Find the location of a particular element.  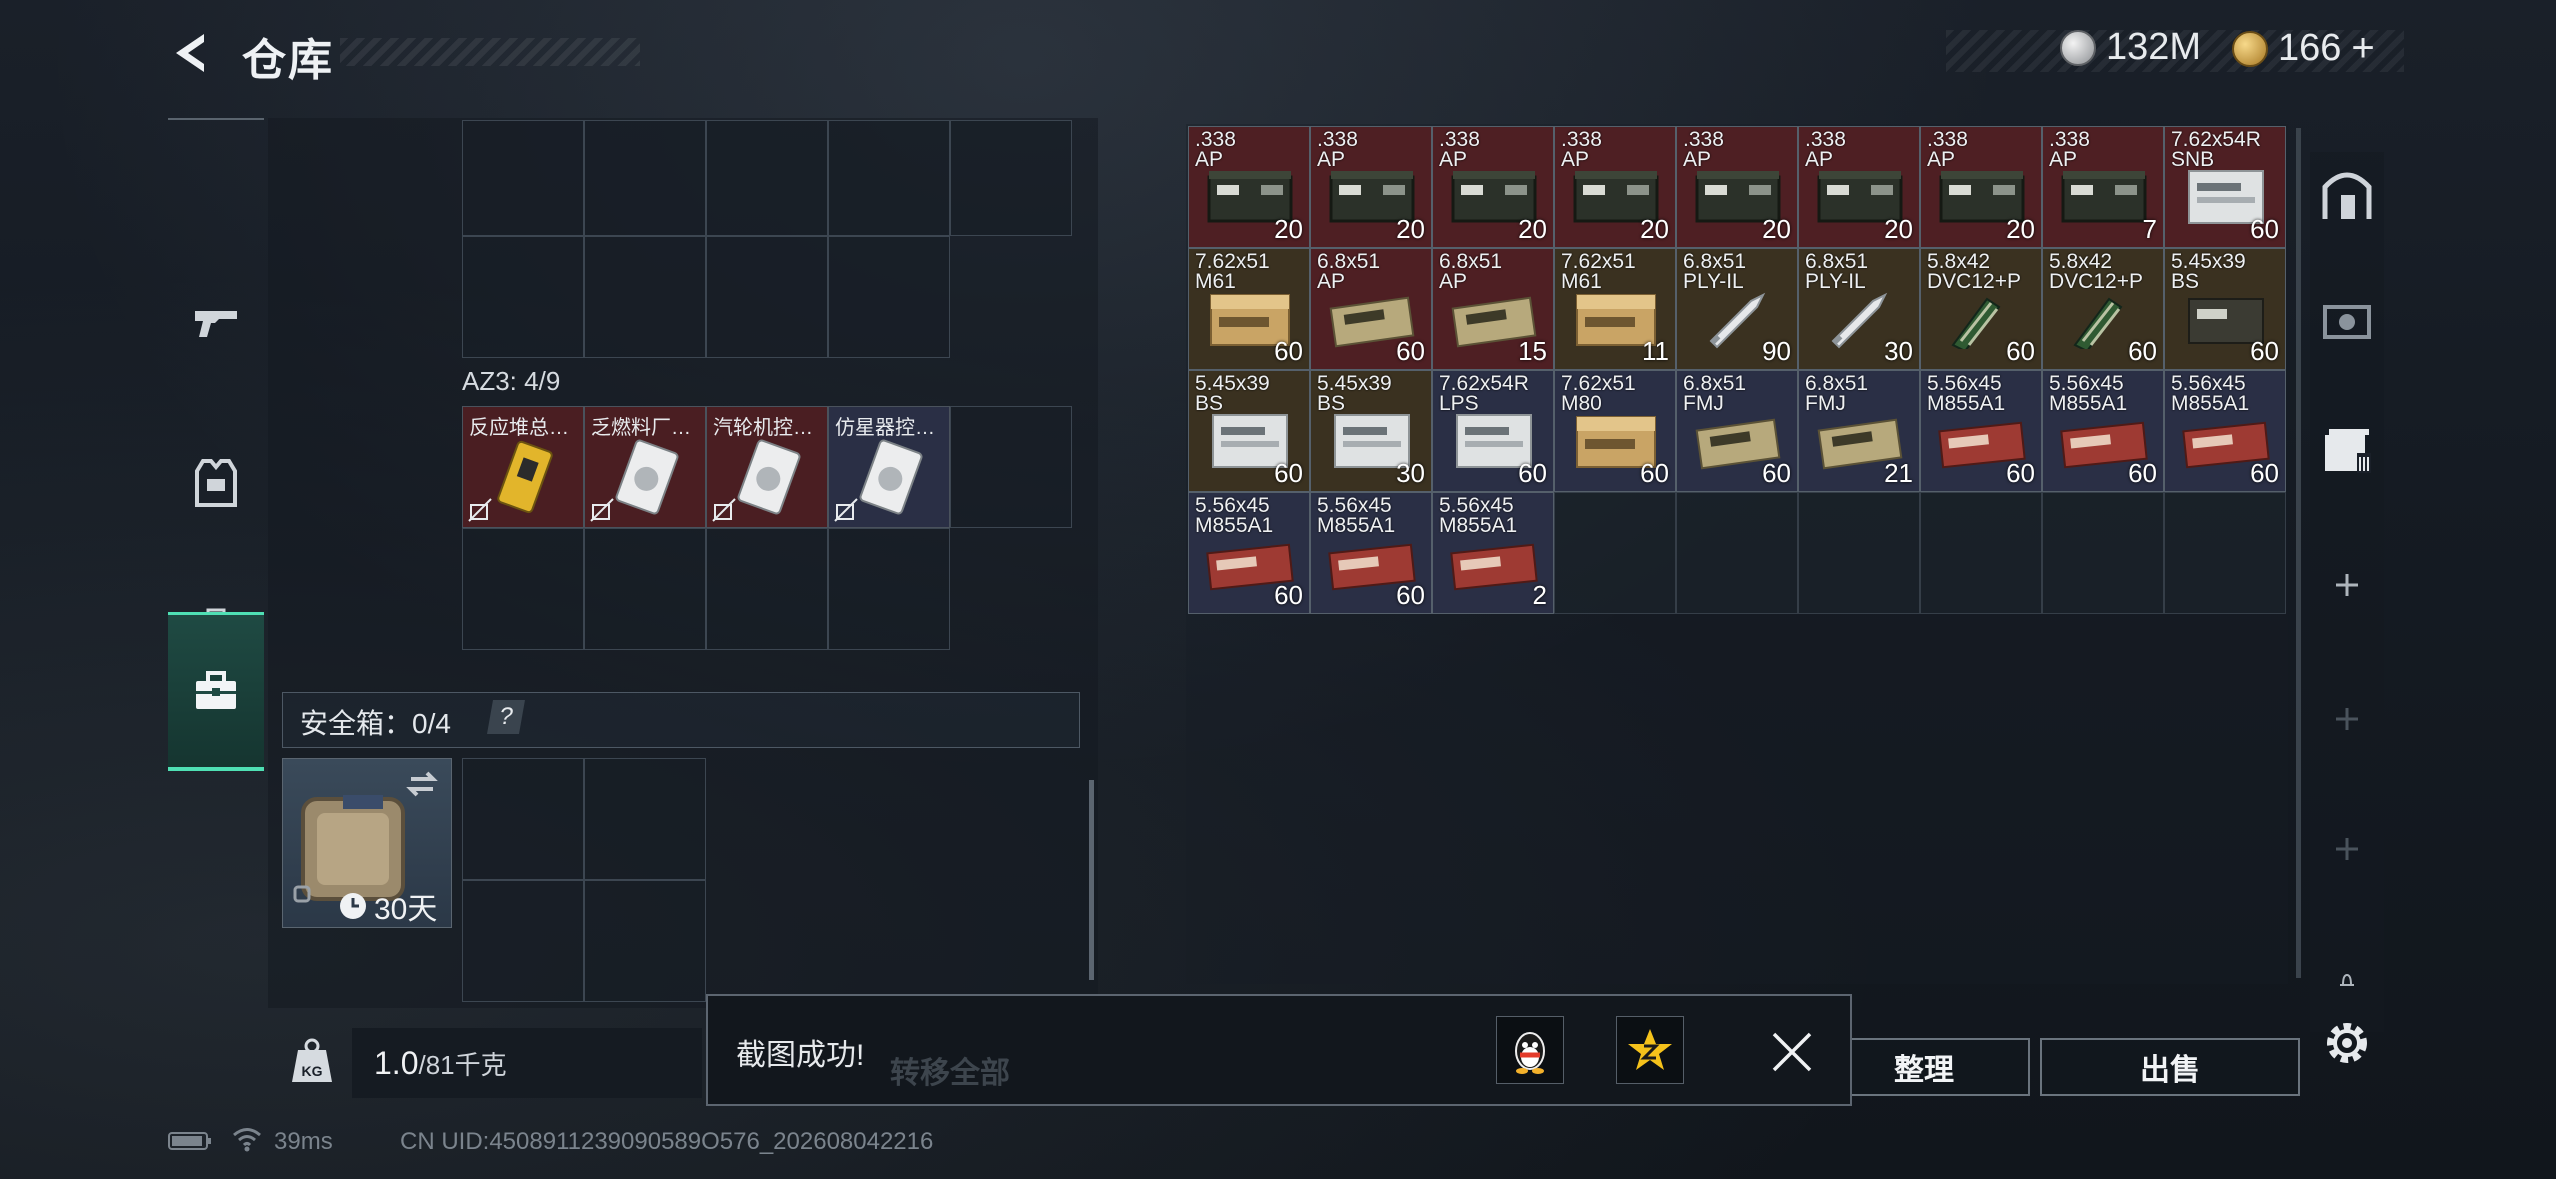

toolbar-settings is located at coordinates (2347, 1043).